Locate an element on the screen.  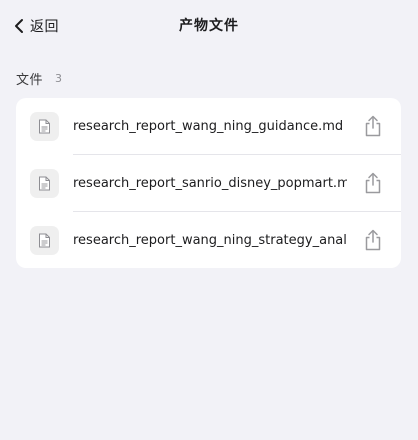
file-count: 3 is located at coordinates (59, 78).